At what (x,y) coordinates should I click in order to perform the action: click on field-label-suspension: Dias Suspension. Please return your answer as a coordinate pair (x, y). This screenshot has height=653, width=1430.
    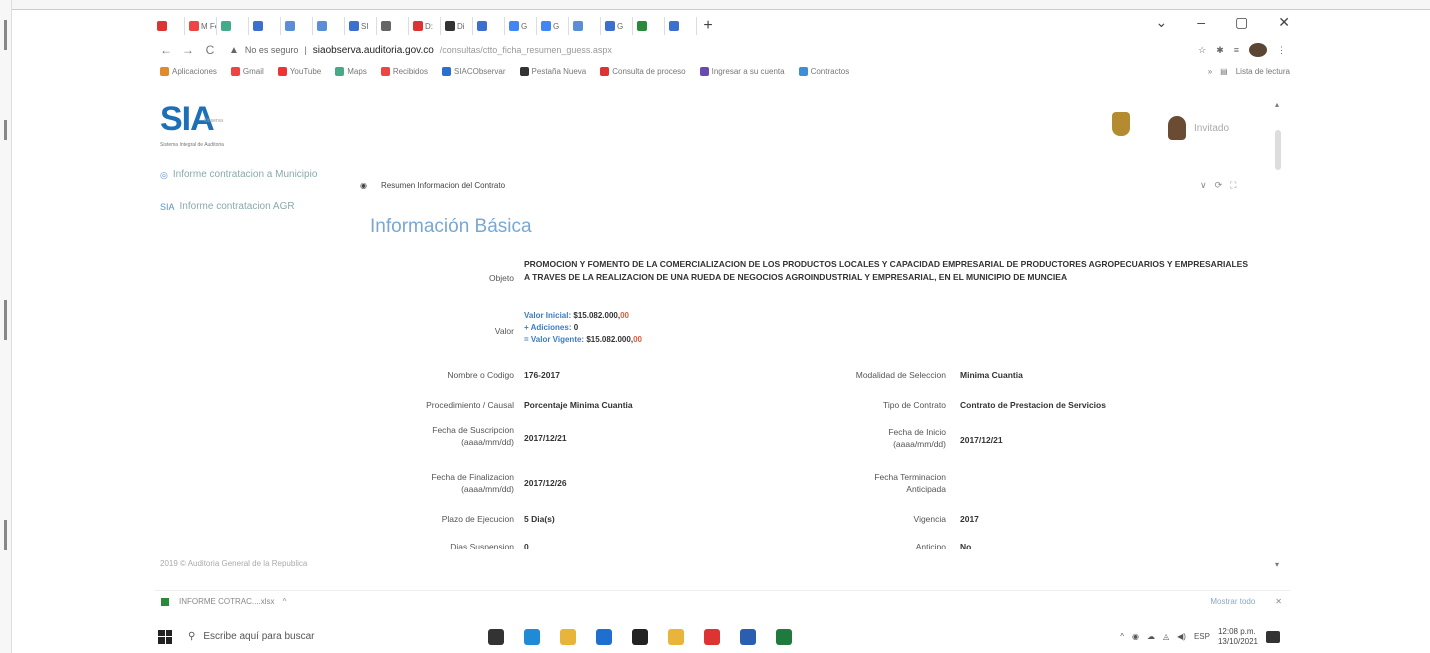
    Looking at the image, I should click on (482, 547).